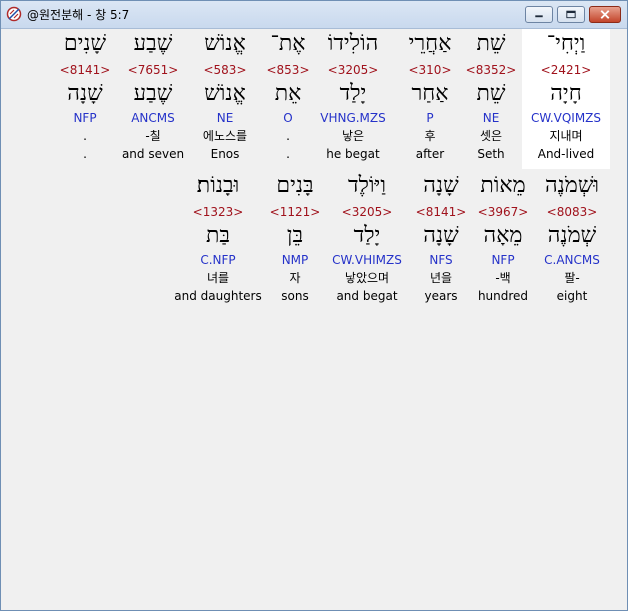 This screenshot has height=611, width=628. What do you see at coordinates (572, 235) in the screenshot?
I see `hebrew-lemma: שְׁמֹנֶה` at bounding box center [572, 235].